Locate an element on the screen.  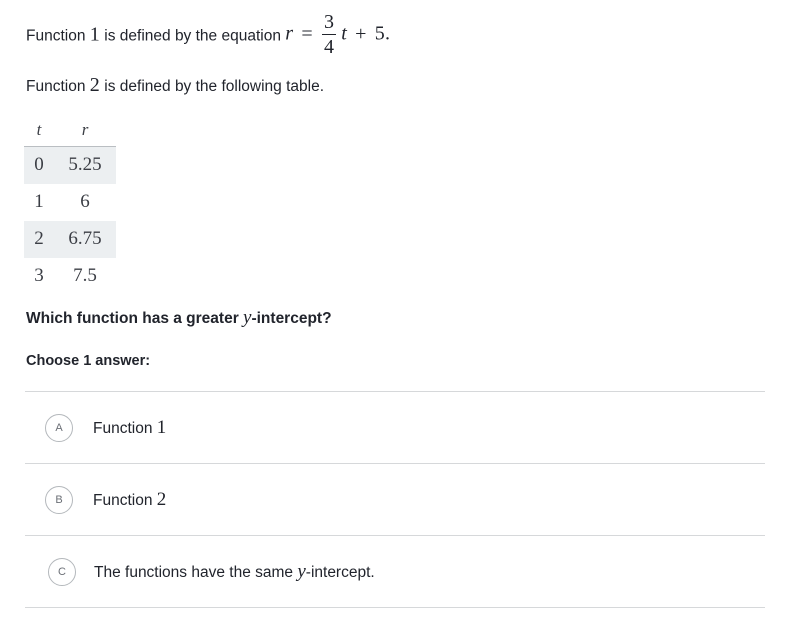
table-header-t: t is located at coordinates (39, 132).